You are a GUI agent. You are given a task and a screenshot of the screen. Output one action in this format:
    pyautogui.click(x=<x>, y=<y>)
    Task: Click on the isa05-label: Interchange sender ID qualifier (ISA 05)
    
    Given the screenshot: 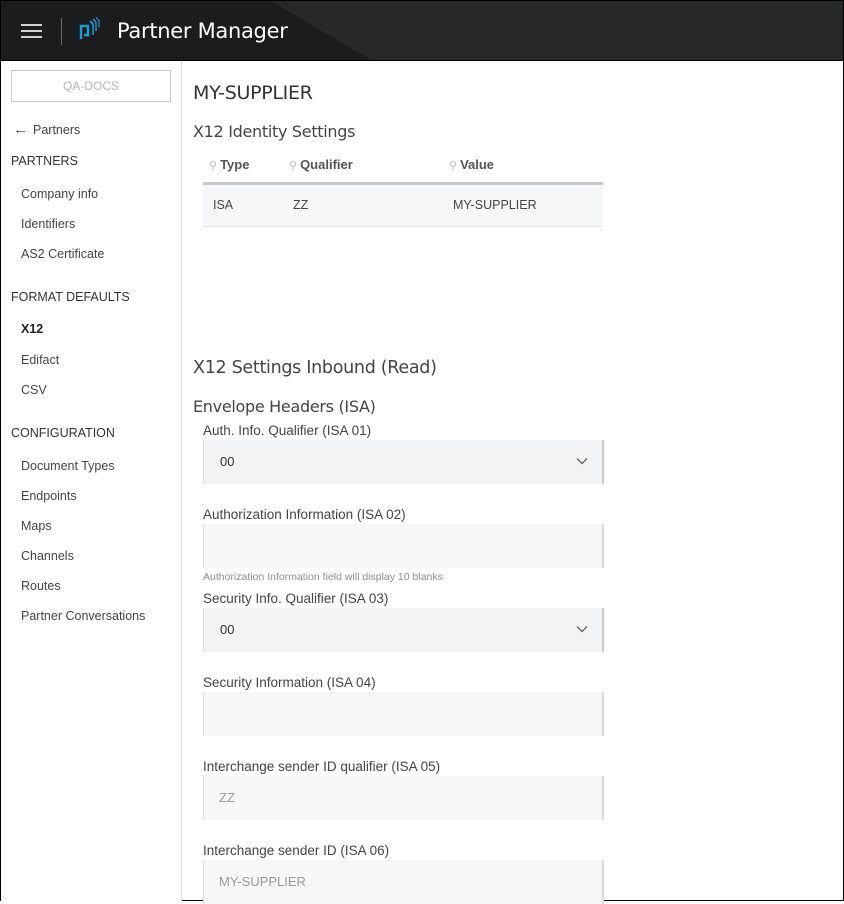 What is the action you would take?
    pyautogui.click(x=322, y=766)
    